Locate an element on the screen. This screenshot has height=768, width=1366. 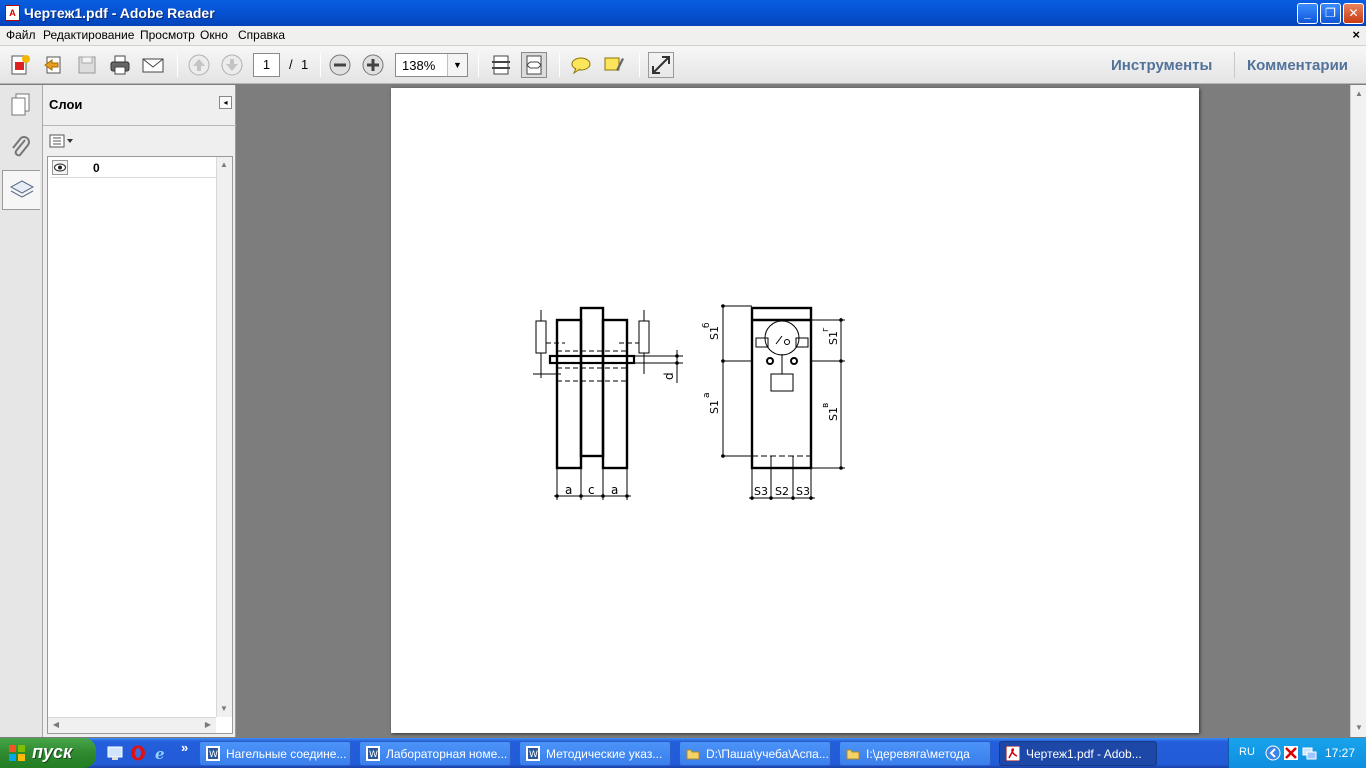
show-desktop-icon is located at coordinates (115, 753).